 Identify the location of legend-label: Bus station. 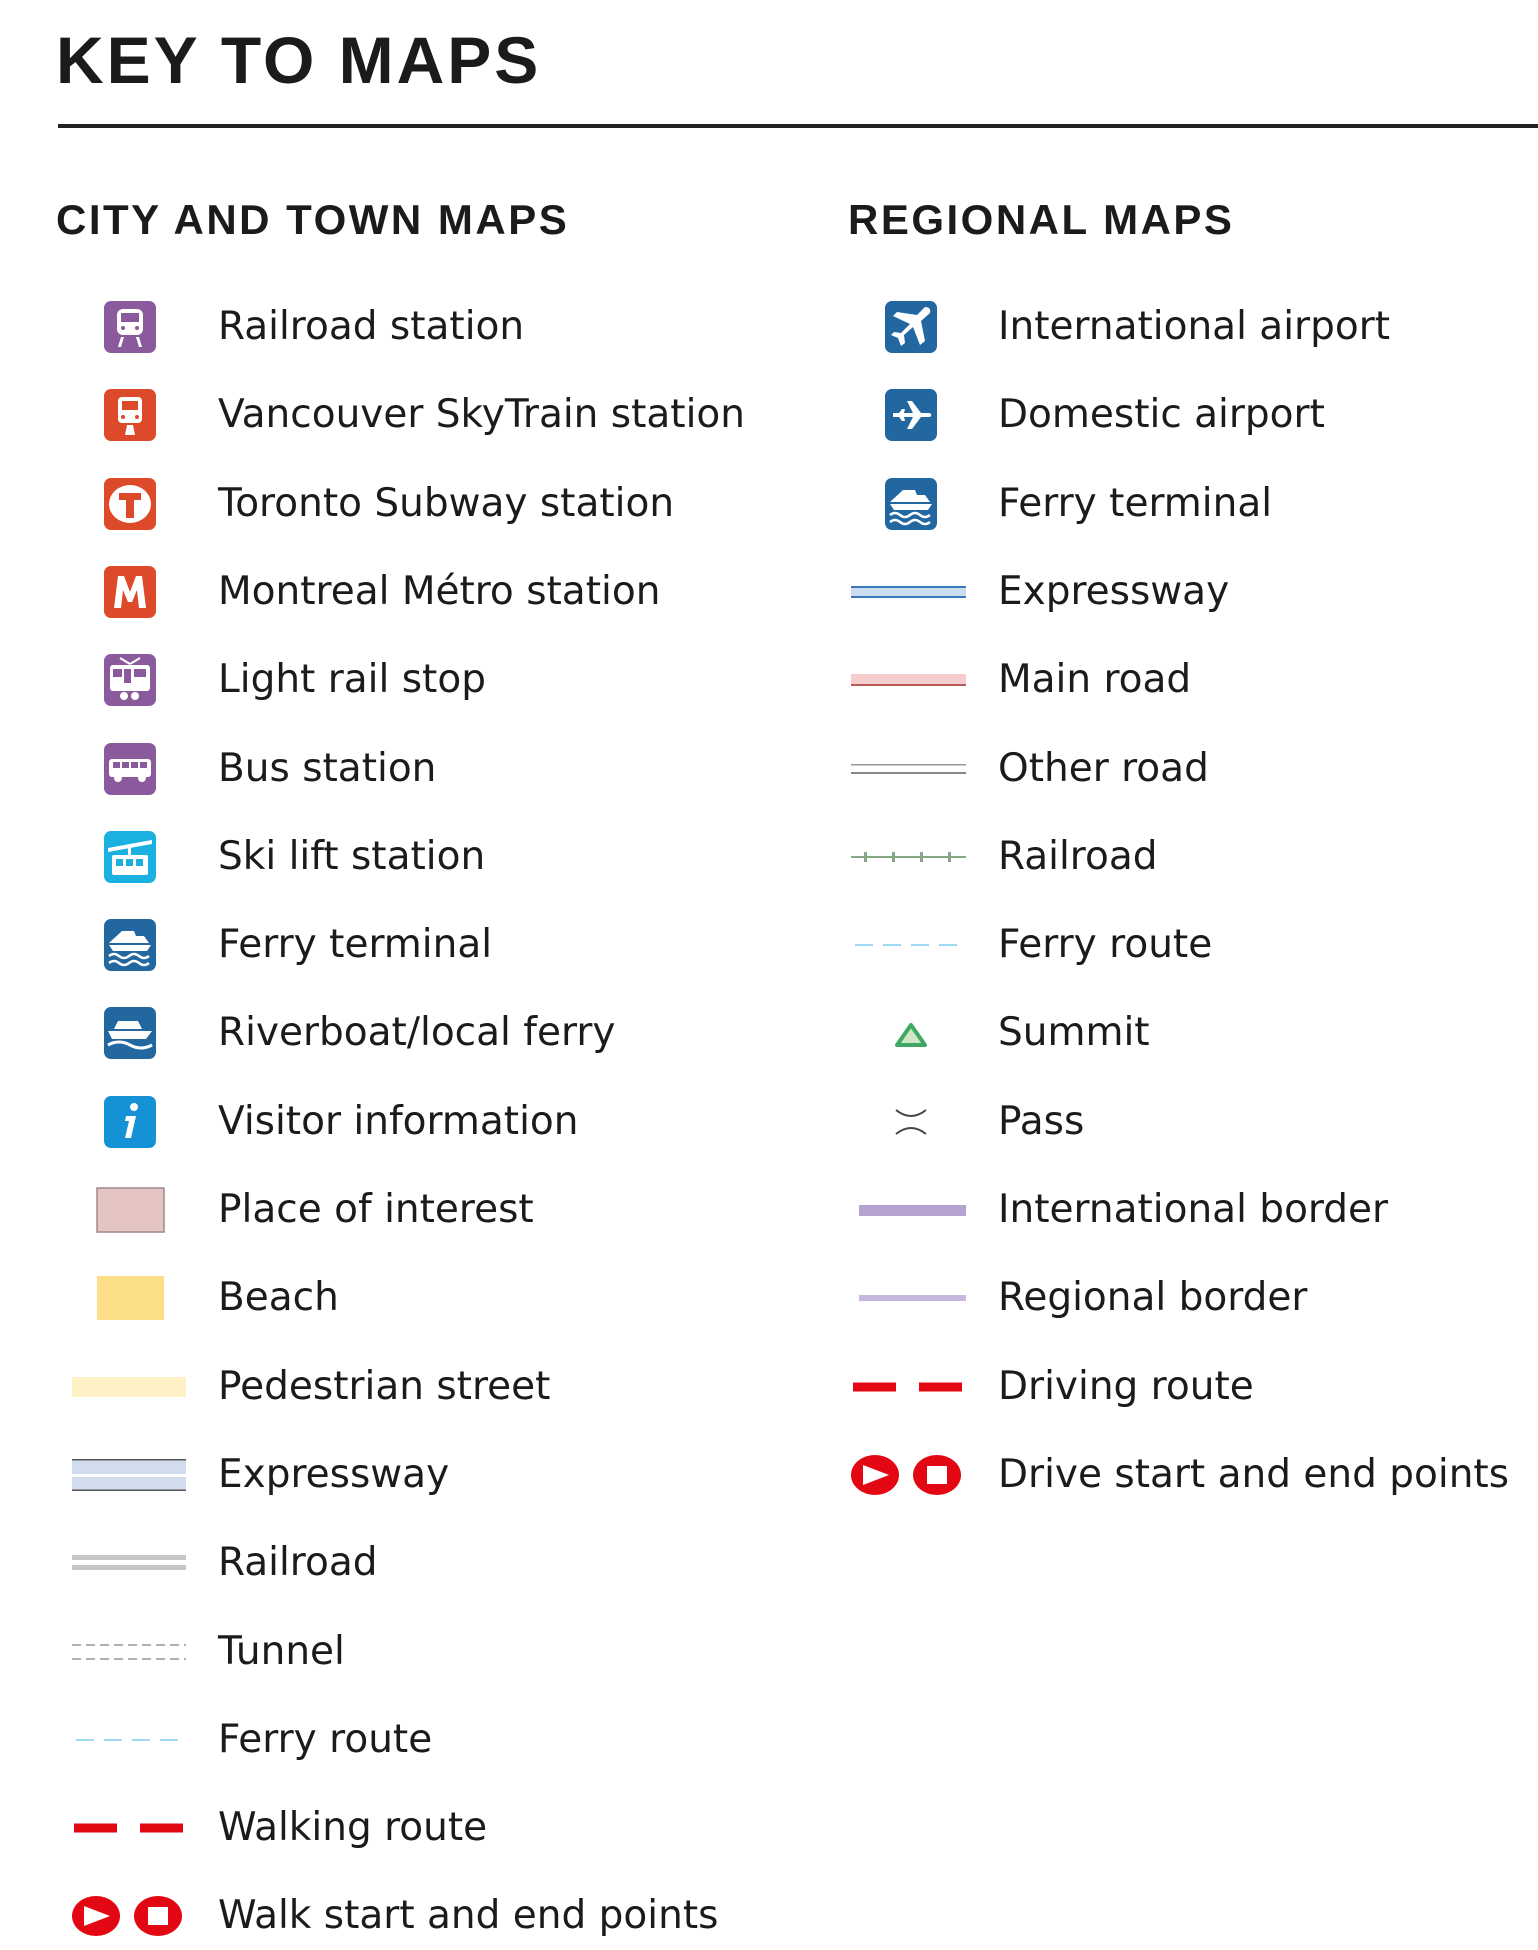
(327, 768).